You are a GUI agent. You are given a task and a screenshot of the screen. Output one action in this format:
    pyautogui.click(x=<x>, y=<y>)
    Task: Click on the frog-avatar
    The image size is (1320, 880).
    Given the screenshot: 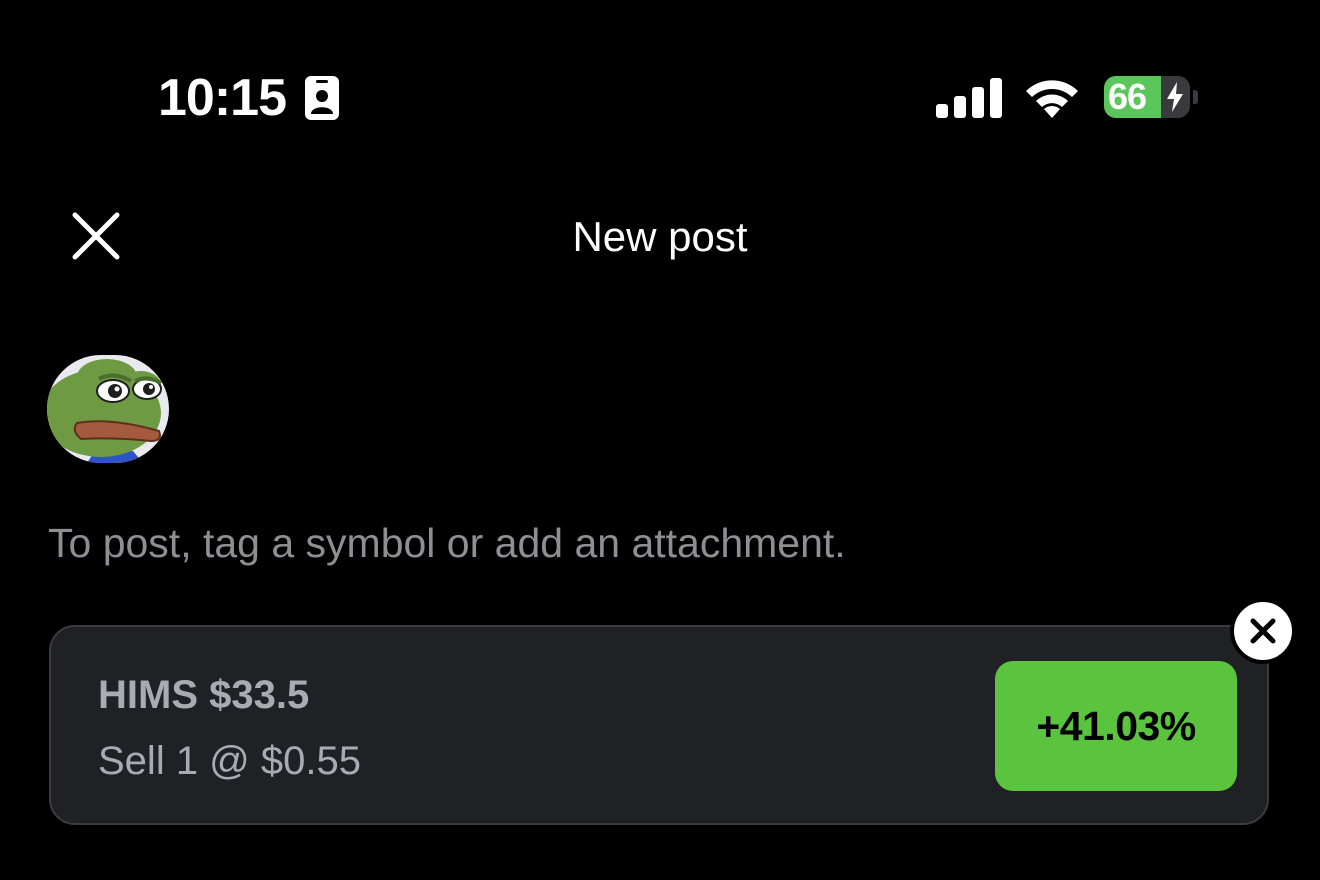 What is the action you would take?
    pyautogui.click(x=108, y=409)
    